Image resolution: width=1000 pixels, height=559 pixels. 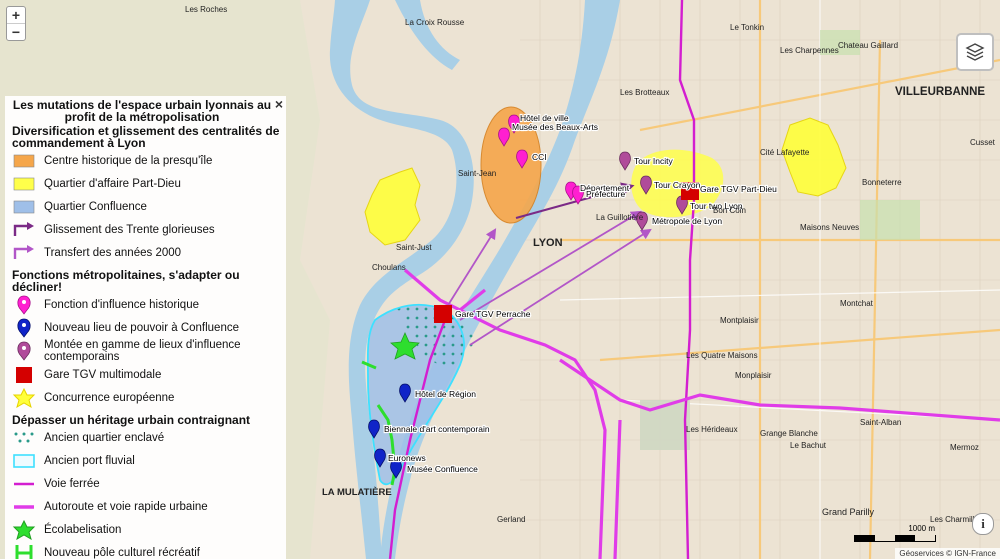 I want to click on place-la-guillotiere: La Guillotière, so click(x=620, y=217).